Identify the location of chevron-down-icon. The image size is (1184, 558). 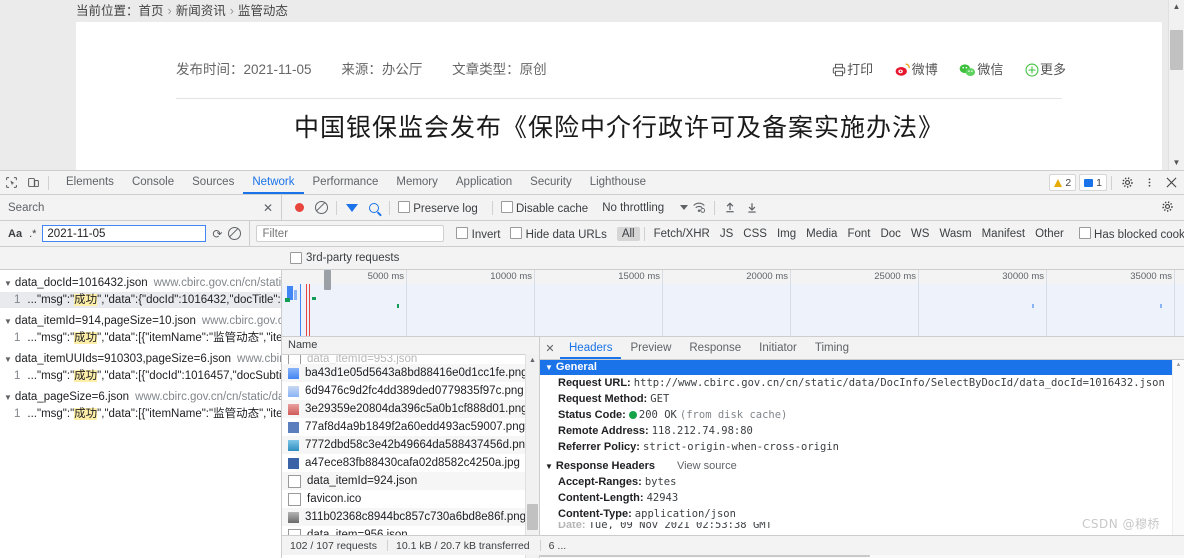
(684, 207).